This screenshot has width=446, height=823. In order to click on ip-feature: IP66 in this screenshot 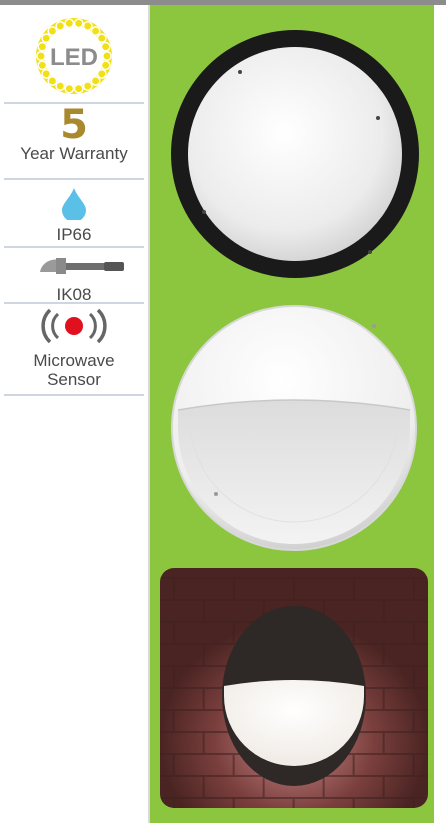, I will do `click(74, 214)`.